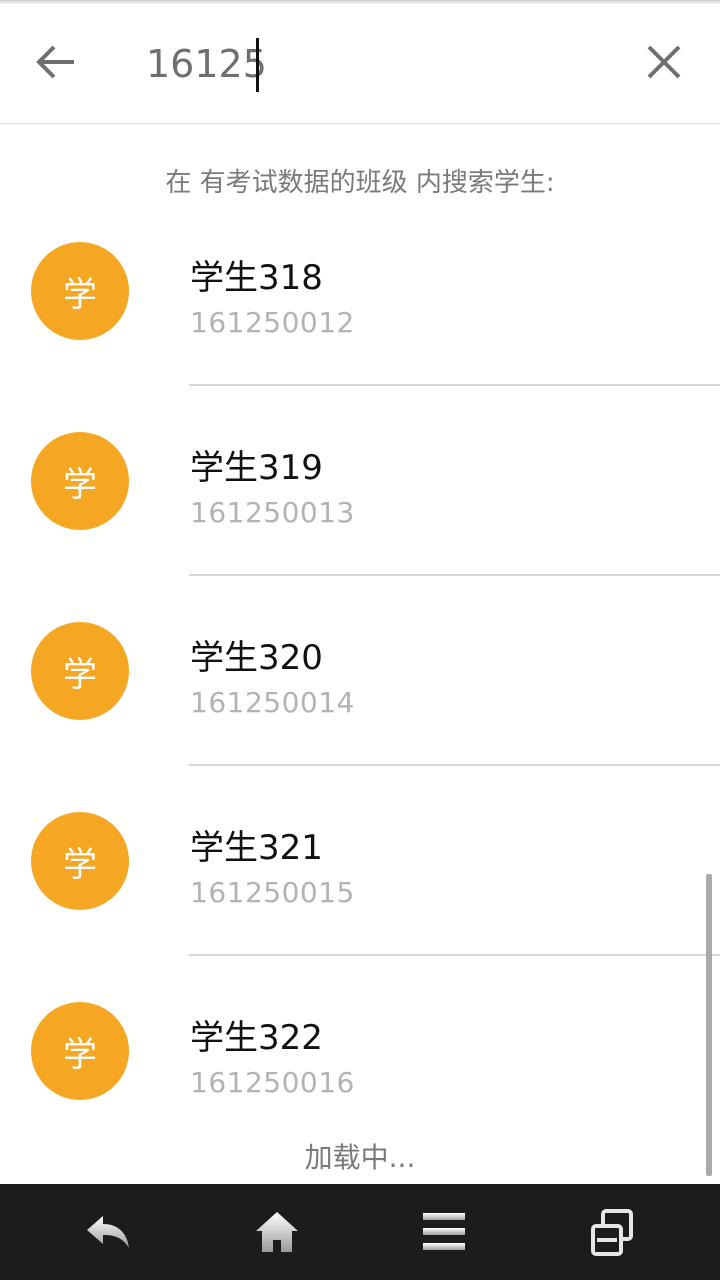 The height and width of the screenshot is (1280, 720). Describe the element at coordinates (272, 892) in the screenshot. I see `student-id: 161250015` at that location.